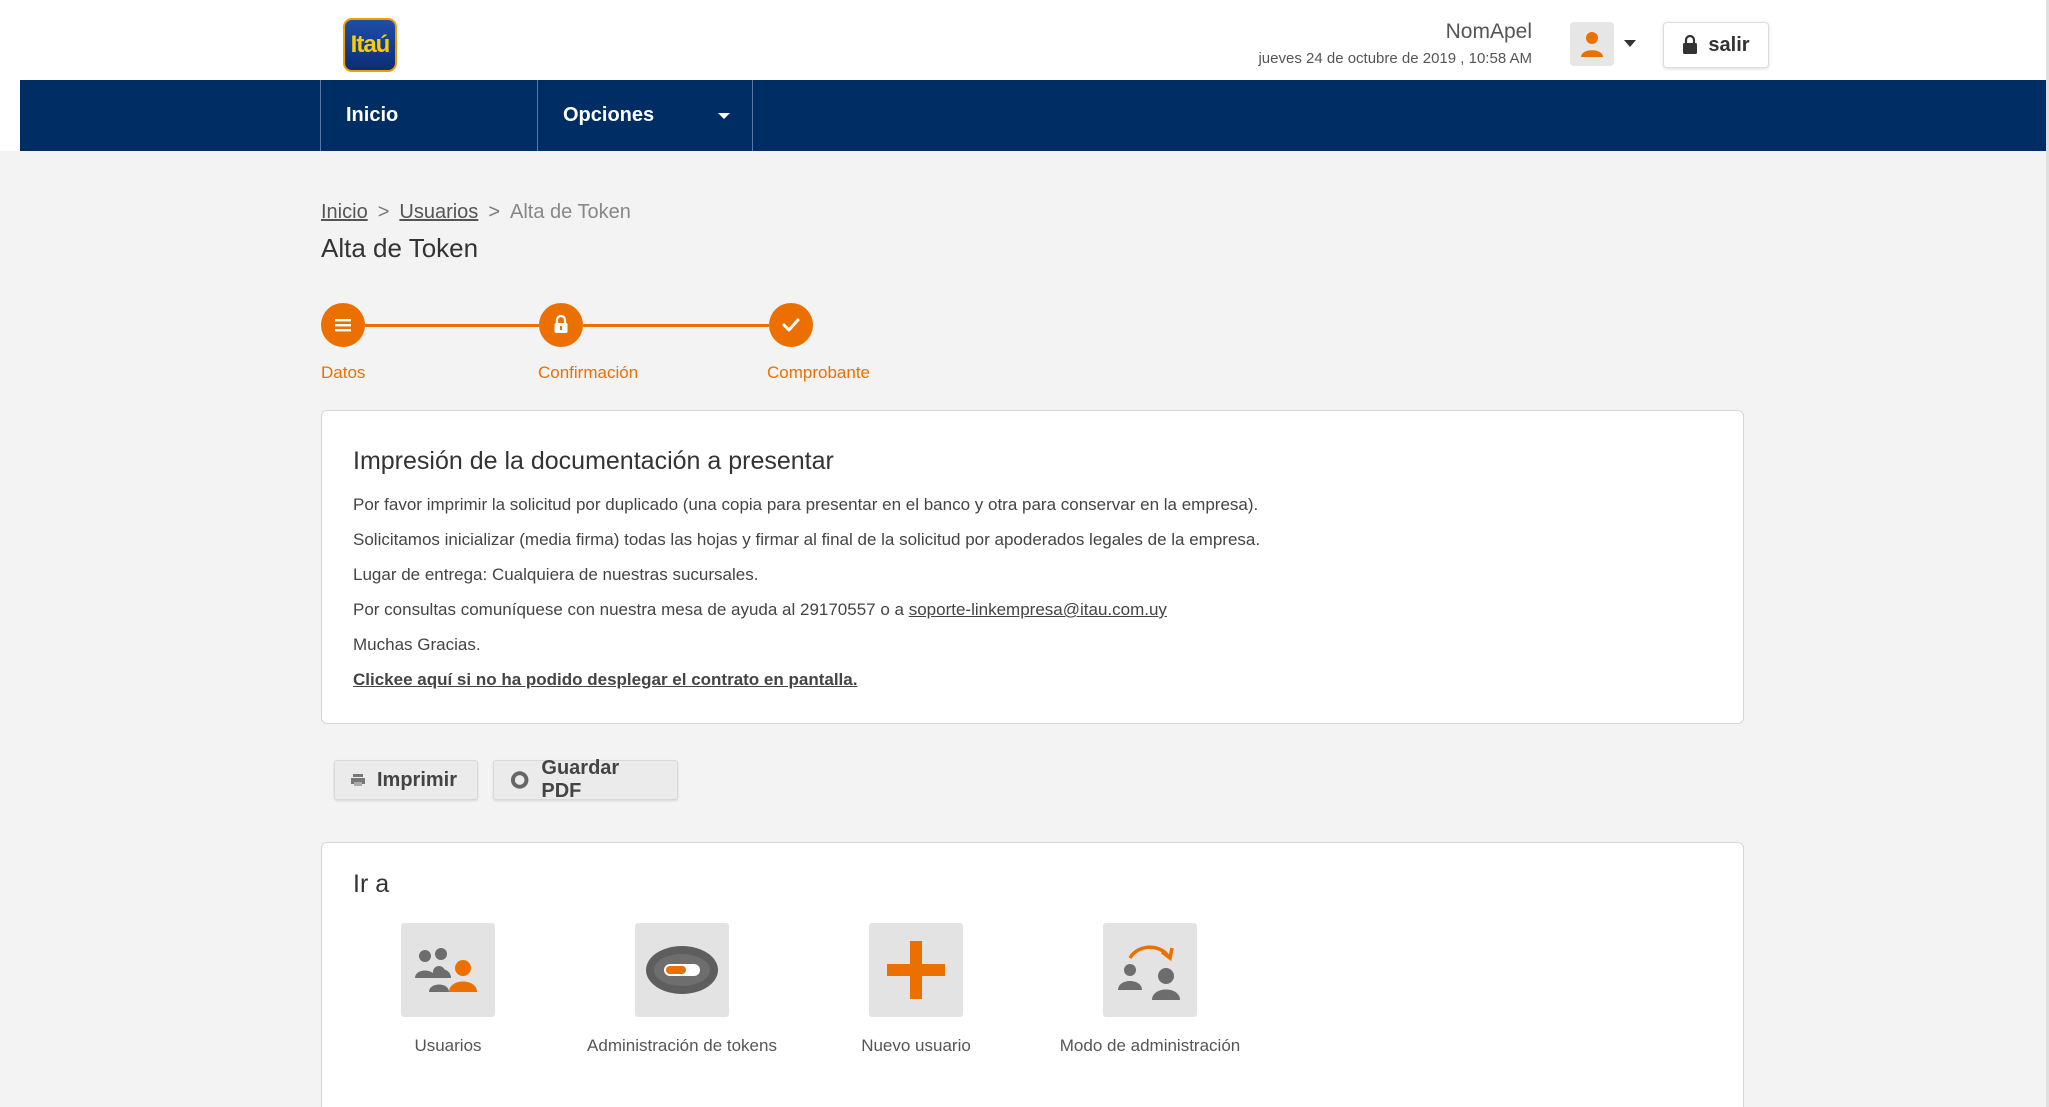 This screenshot has width=2049, height=1107. What do you see at coordinates (819, 372) in the screenshot?
I see `step-label-comprobante: Comprobante` at bounding box center [819, 372].